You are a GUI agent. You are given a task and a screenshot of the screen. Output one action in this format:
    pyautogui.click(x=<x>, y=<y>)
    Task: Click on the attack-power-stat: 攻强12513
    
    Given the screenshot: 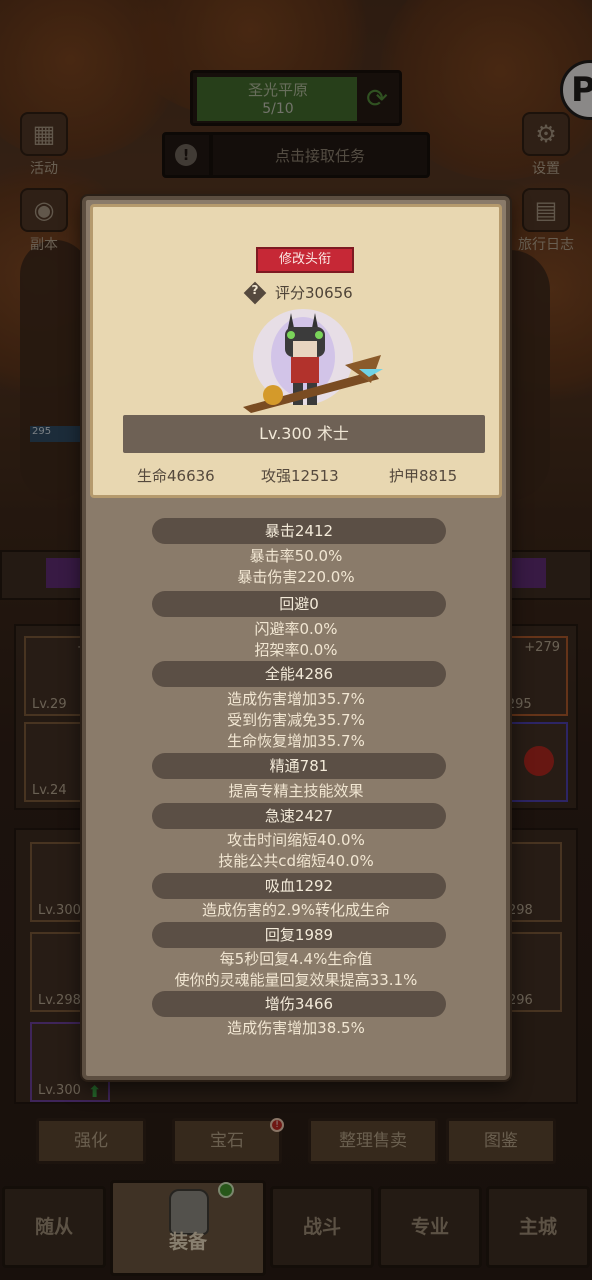 What is the action you would take?
    pyautogui.click(x=300, y=476)
    